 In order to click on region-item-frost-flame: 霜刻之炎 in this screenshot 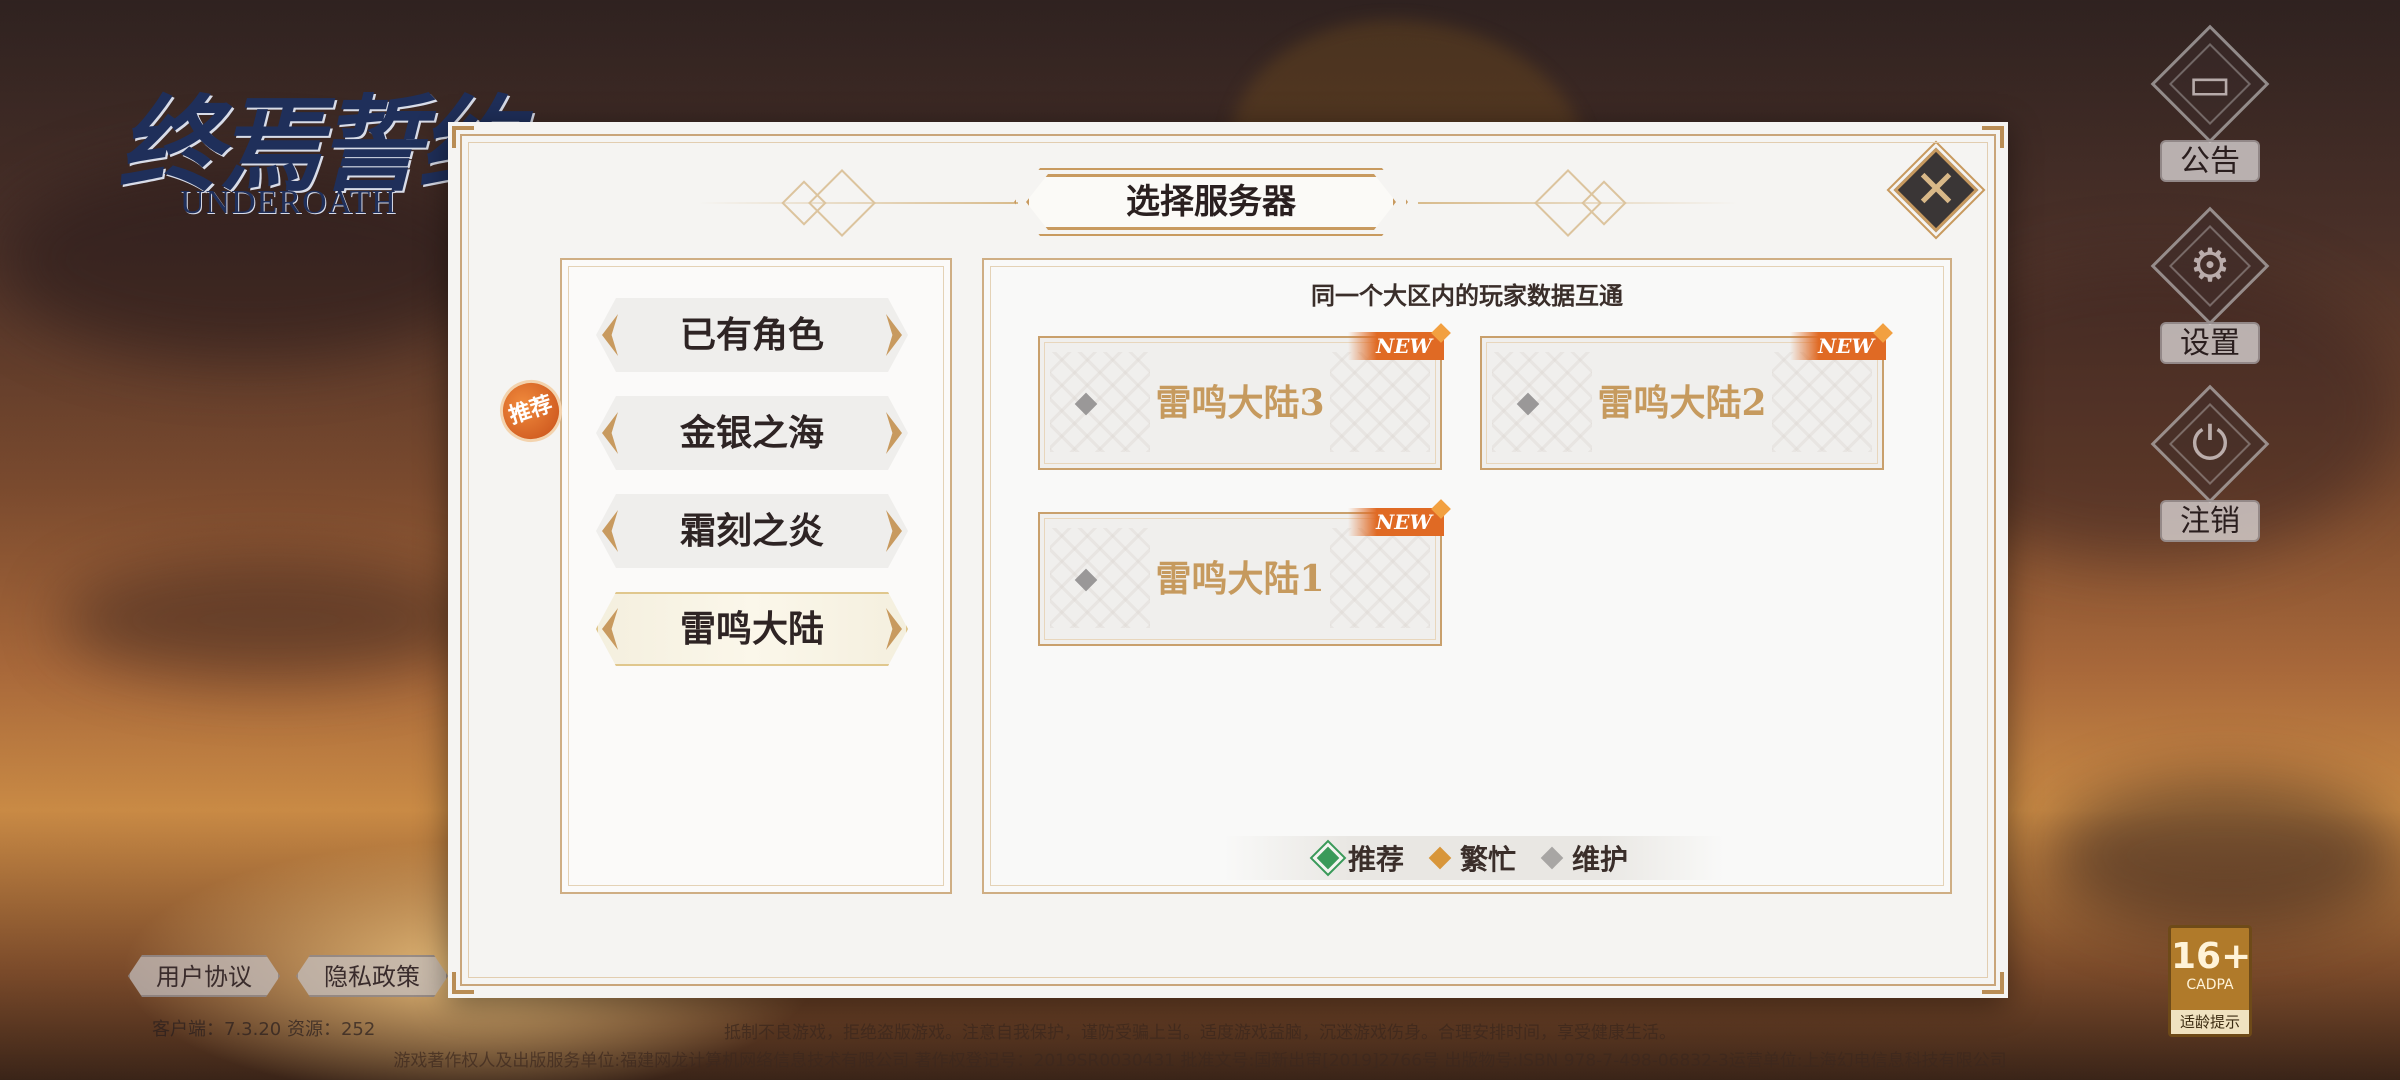, I will do `click(752, 531)`.